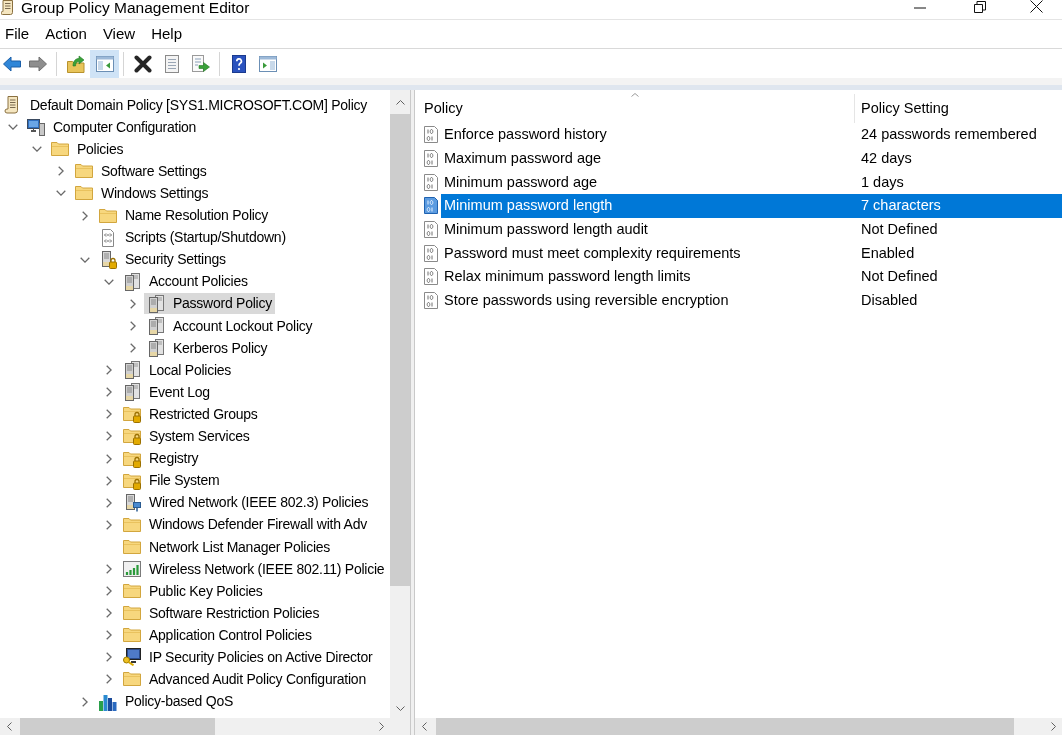  What do you see at coordinates (166, 702) in the screenshot?
I see `tree-item: Policy-based QoS` at bounding box center [166, 702].